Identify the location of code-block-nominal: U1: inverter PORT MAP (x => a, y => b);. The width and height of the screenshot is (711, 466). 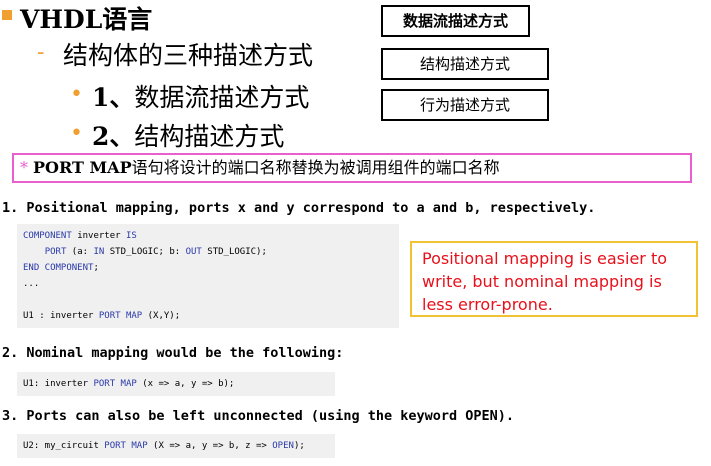
(176, 384).